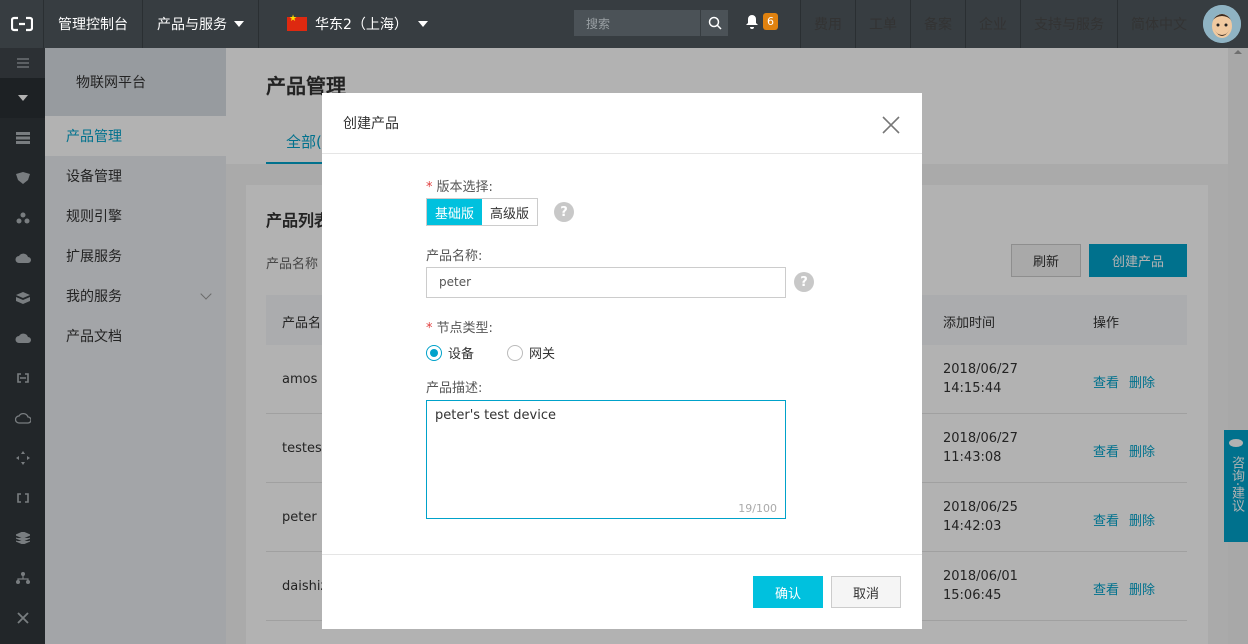 Image resolution: width=1248 pixels, height=644 pixels. Describe the element at coordinates (371, 124) in the screenshot. I see `dialog-title: 创建产品` at that location.